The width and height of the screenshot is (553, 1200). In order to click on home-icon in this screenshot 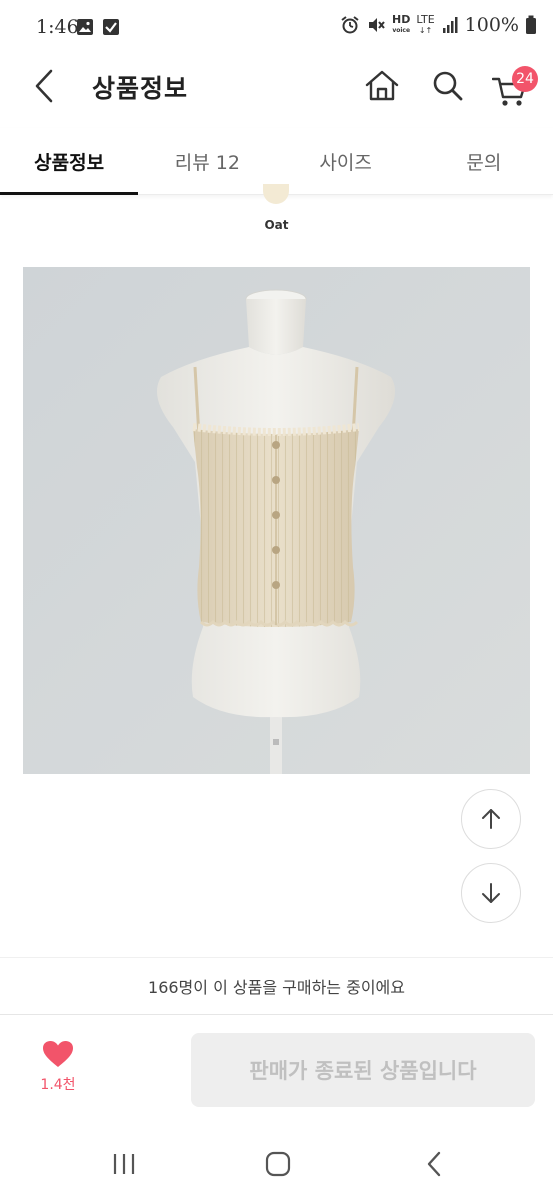, I will do `click(382, 85)`.